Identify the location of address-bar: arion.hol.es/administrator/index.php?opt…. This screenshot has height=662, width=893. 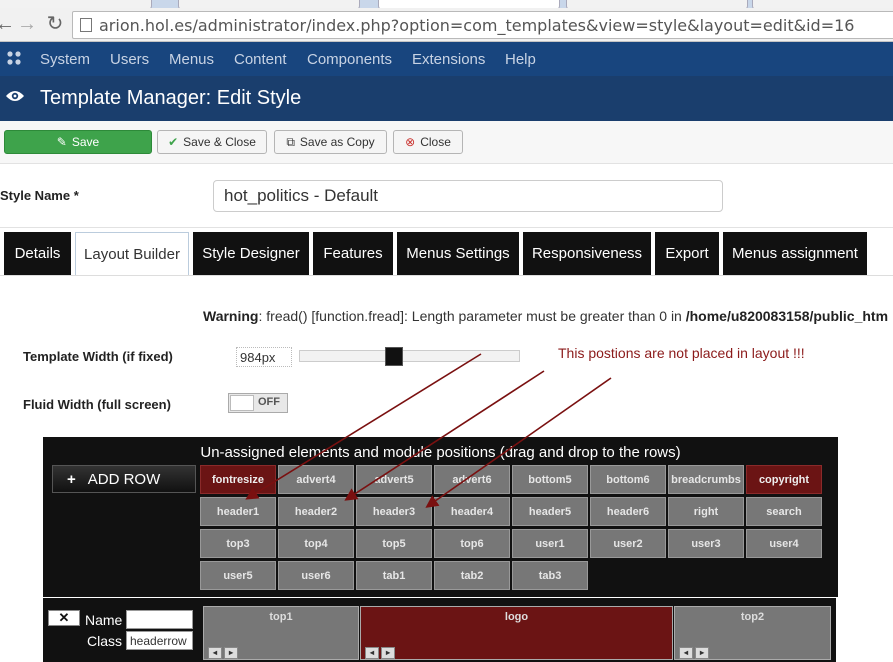
(482, 25).